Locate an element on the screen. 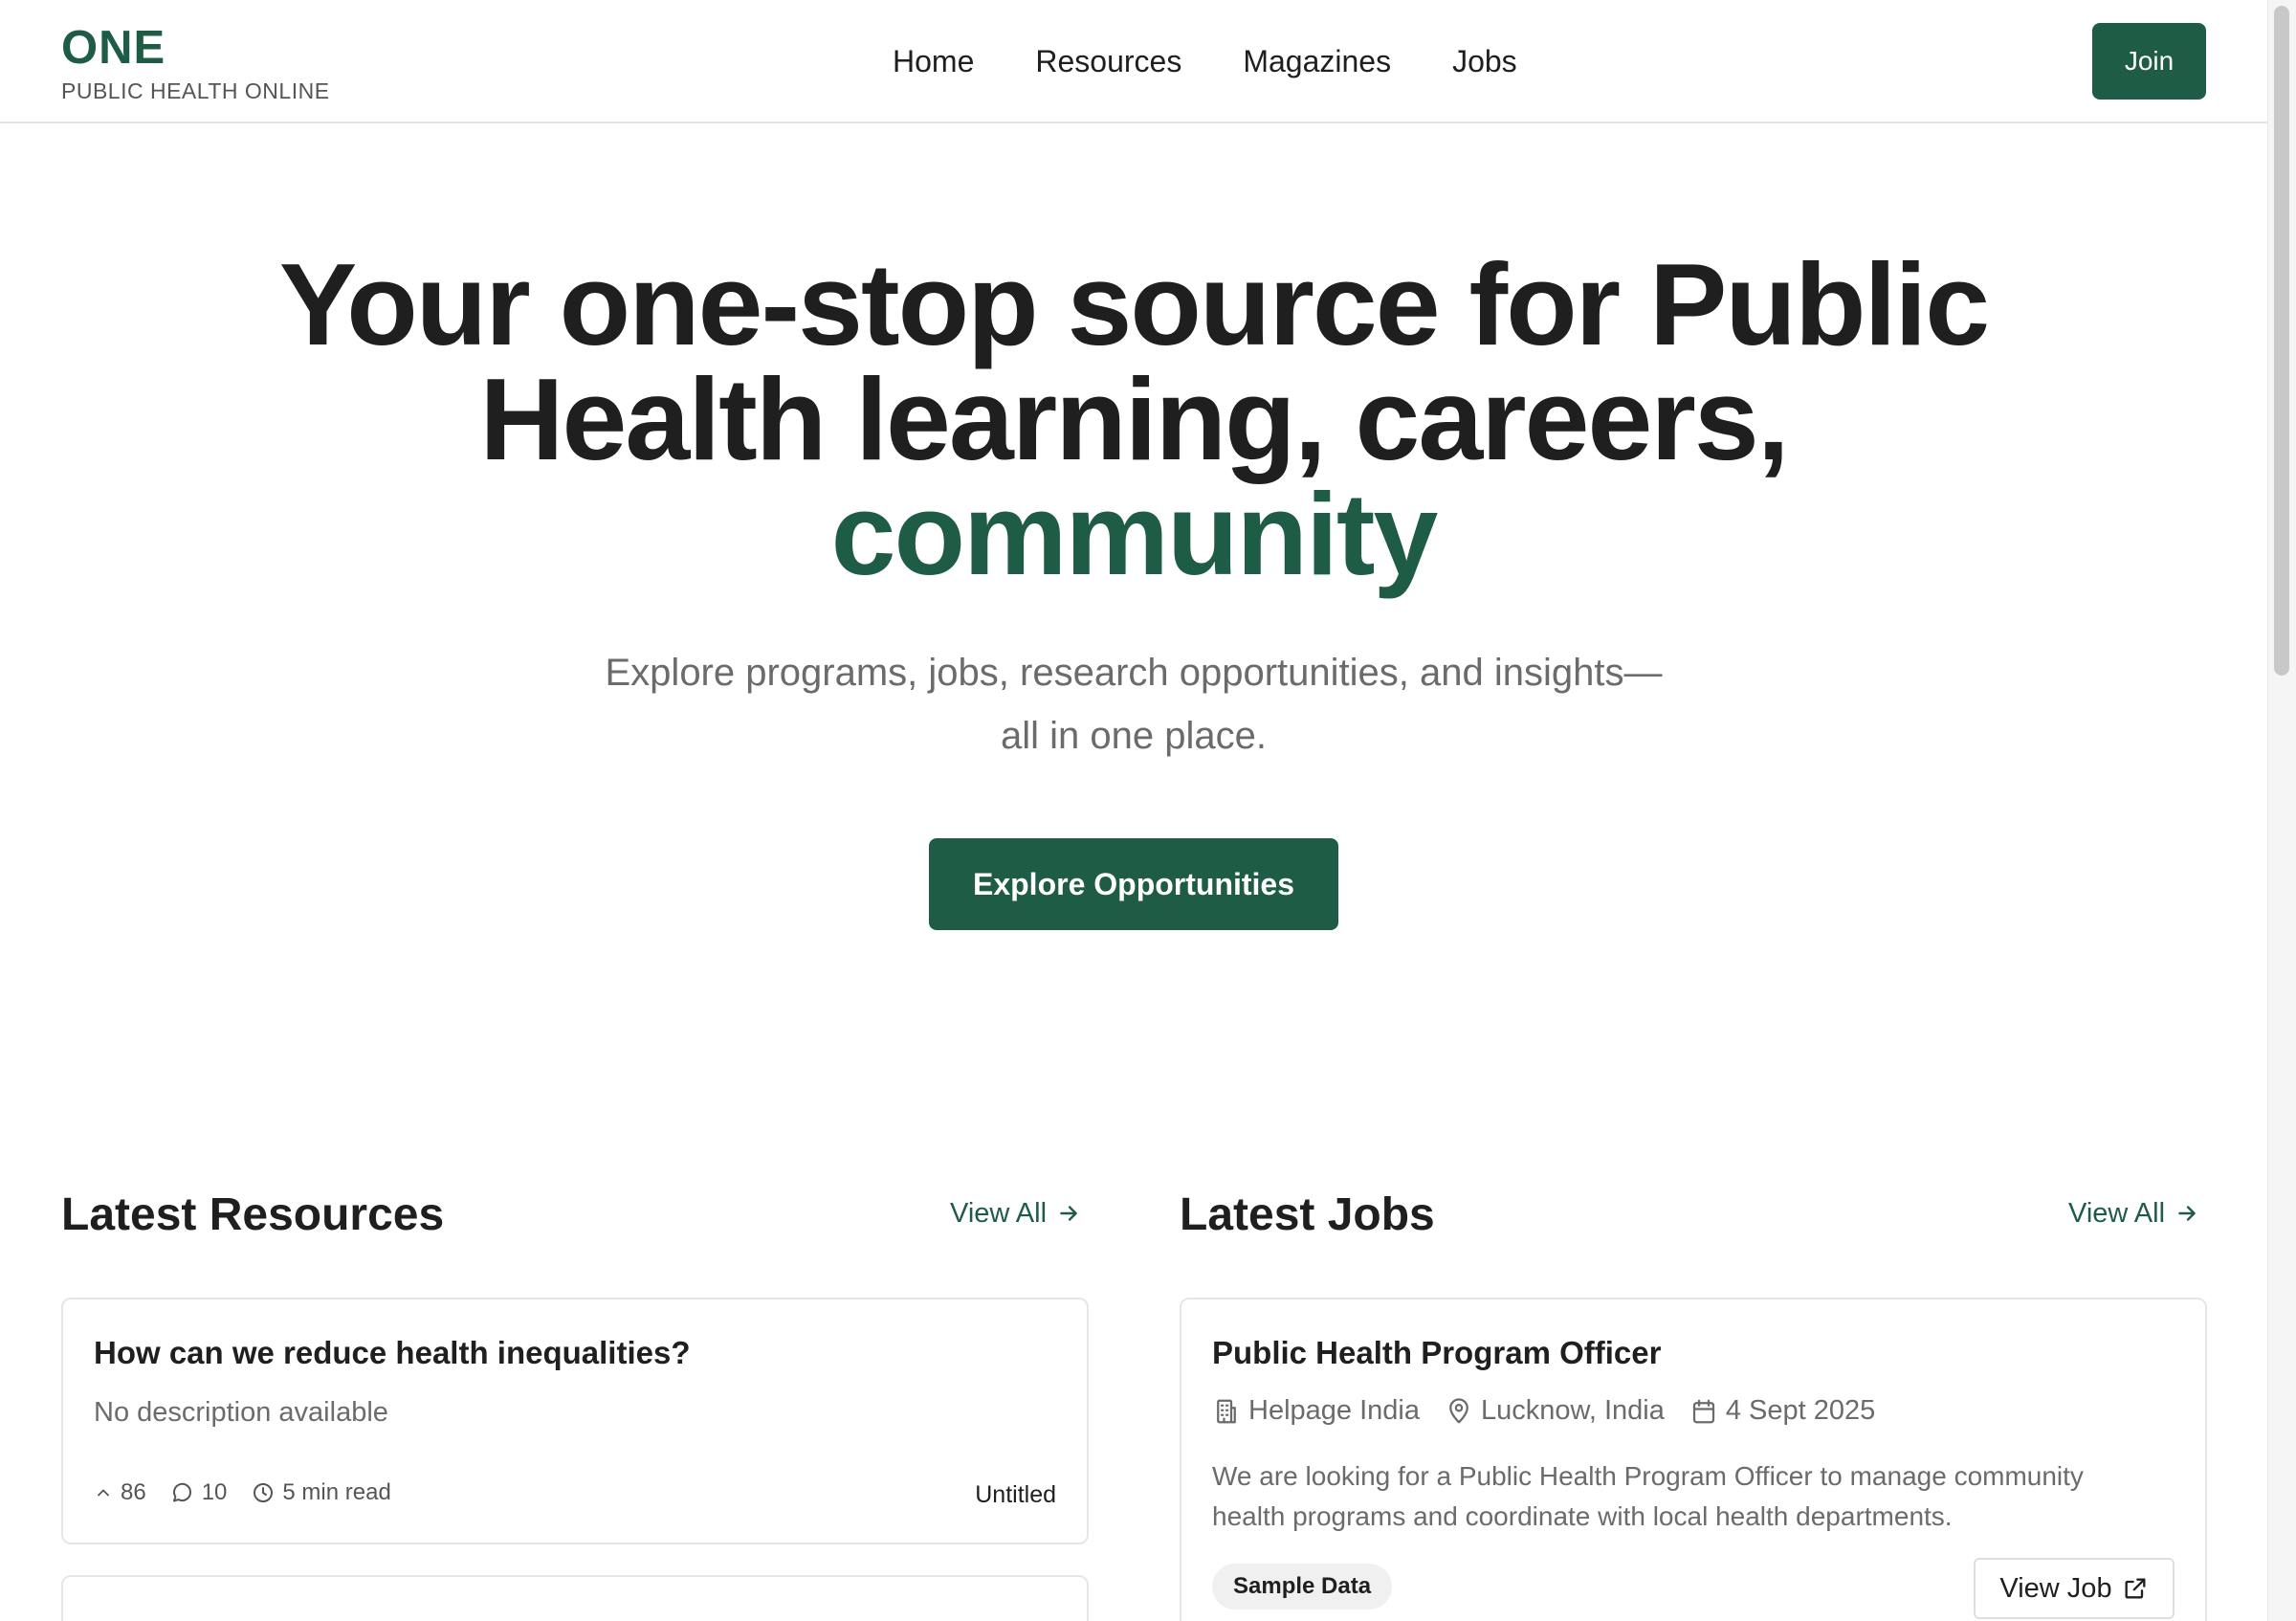 This screenshot has height=1621, width=2296. hero-title-line2: Health learning, careers, is located at coordinates (1134, 419).